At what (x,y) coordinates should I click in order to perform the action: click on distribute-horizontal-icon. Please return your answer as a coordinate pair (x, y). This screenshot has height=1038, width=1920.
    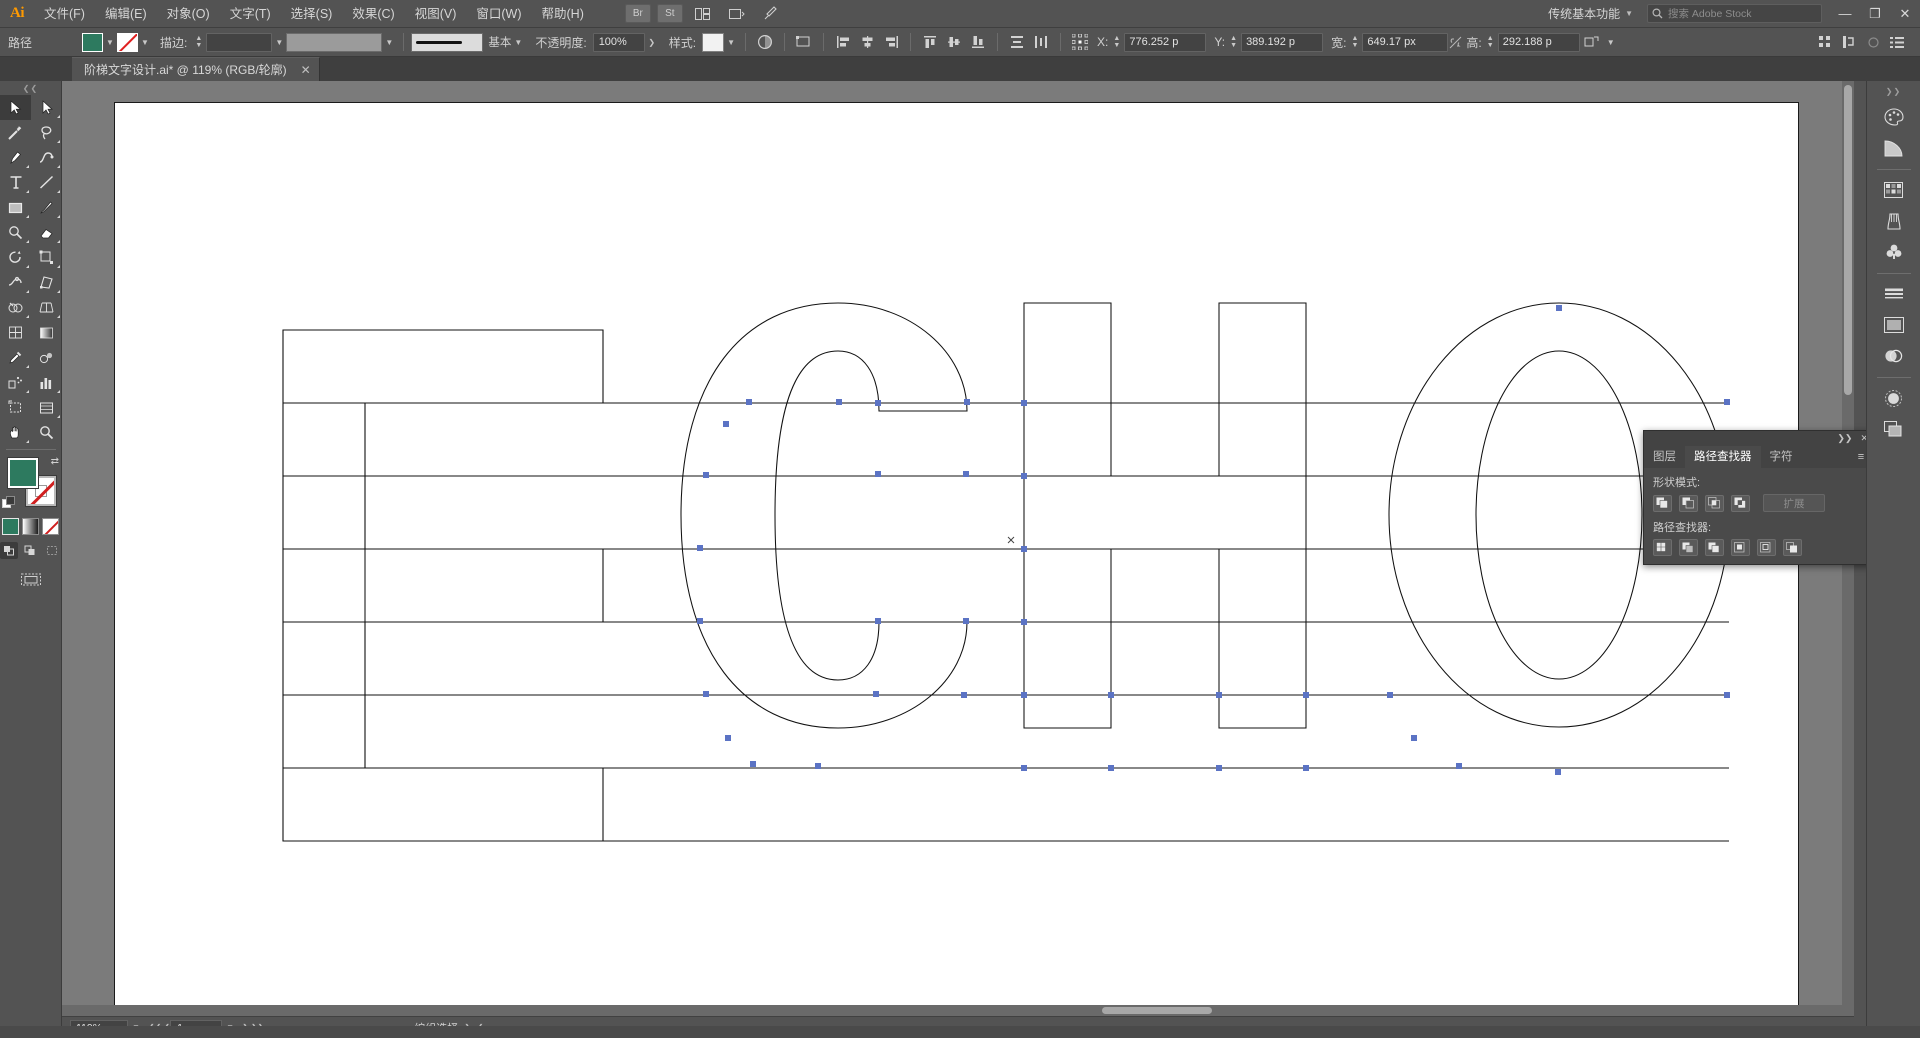
    Looking at the image, I should click on (1041, 42).